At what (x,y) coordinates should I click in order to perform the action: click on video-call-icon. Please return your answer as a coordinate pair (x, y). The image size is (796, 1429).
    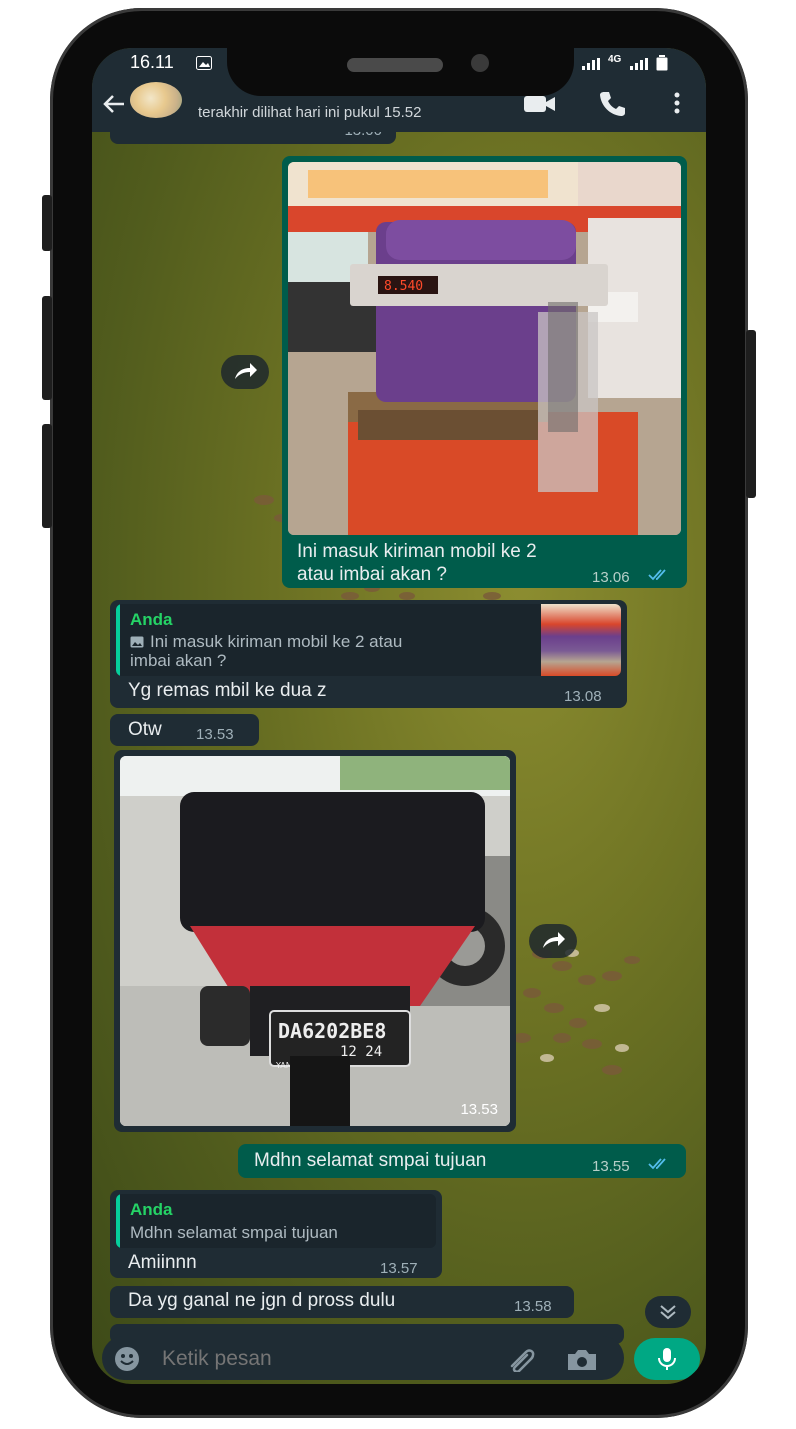
    Looking at the image, I should click on (540, 104).